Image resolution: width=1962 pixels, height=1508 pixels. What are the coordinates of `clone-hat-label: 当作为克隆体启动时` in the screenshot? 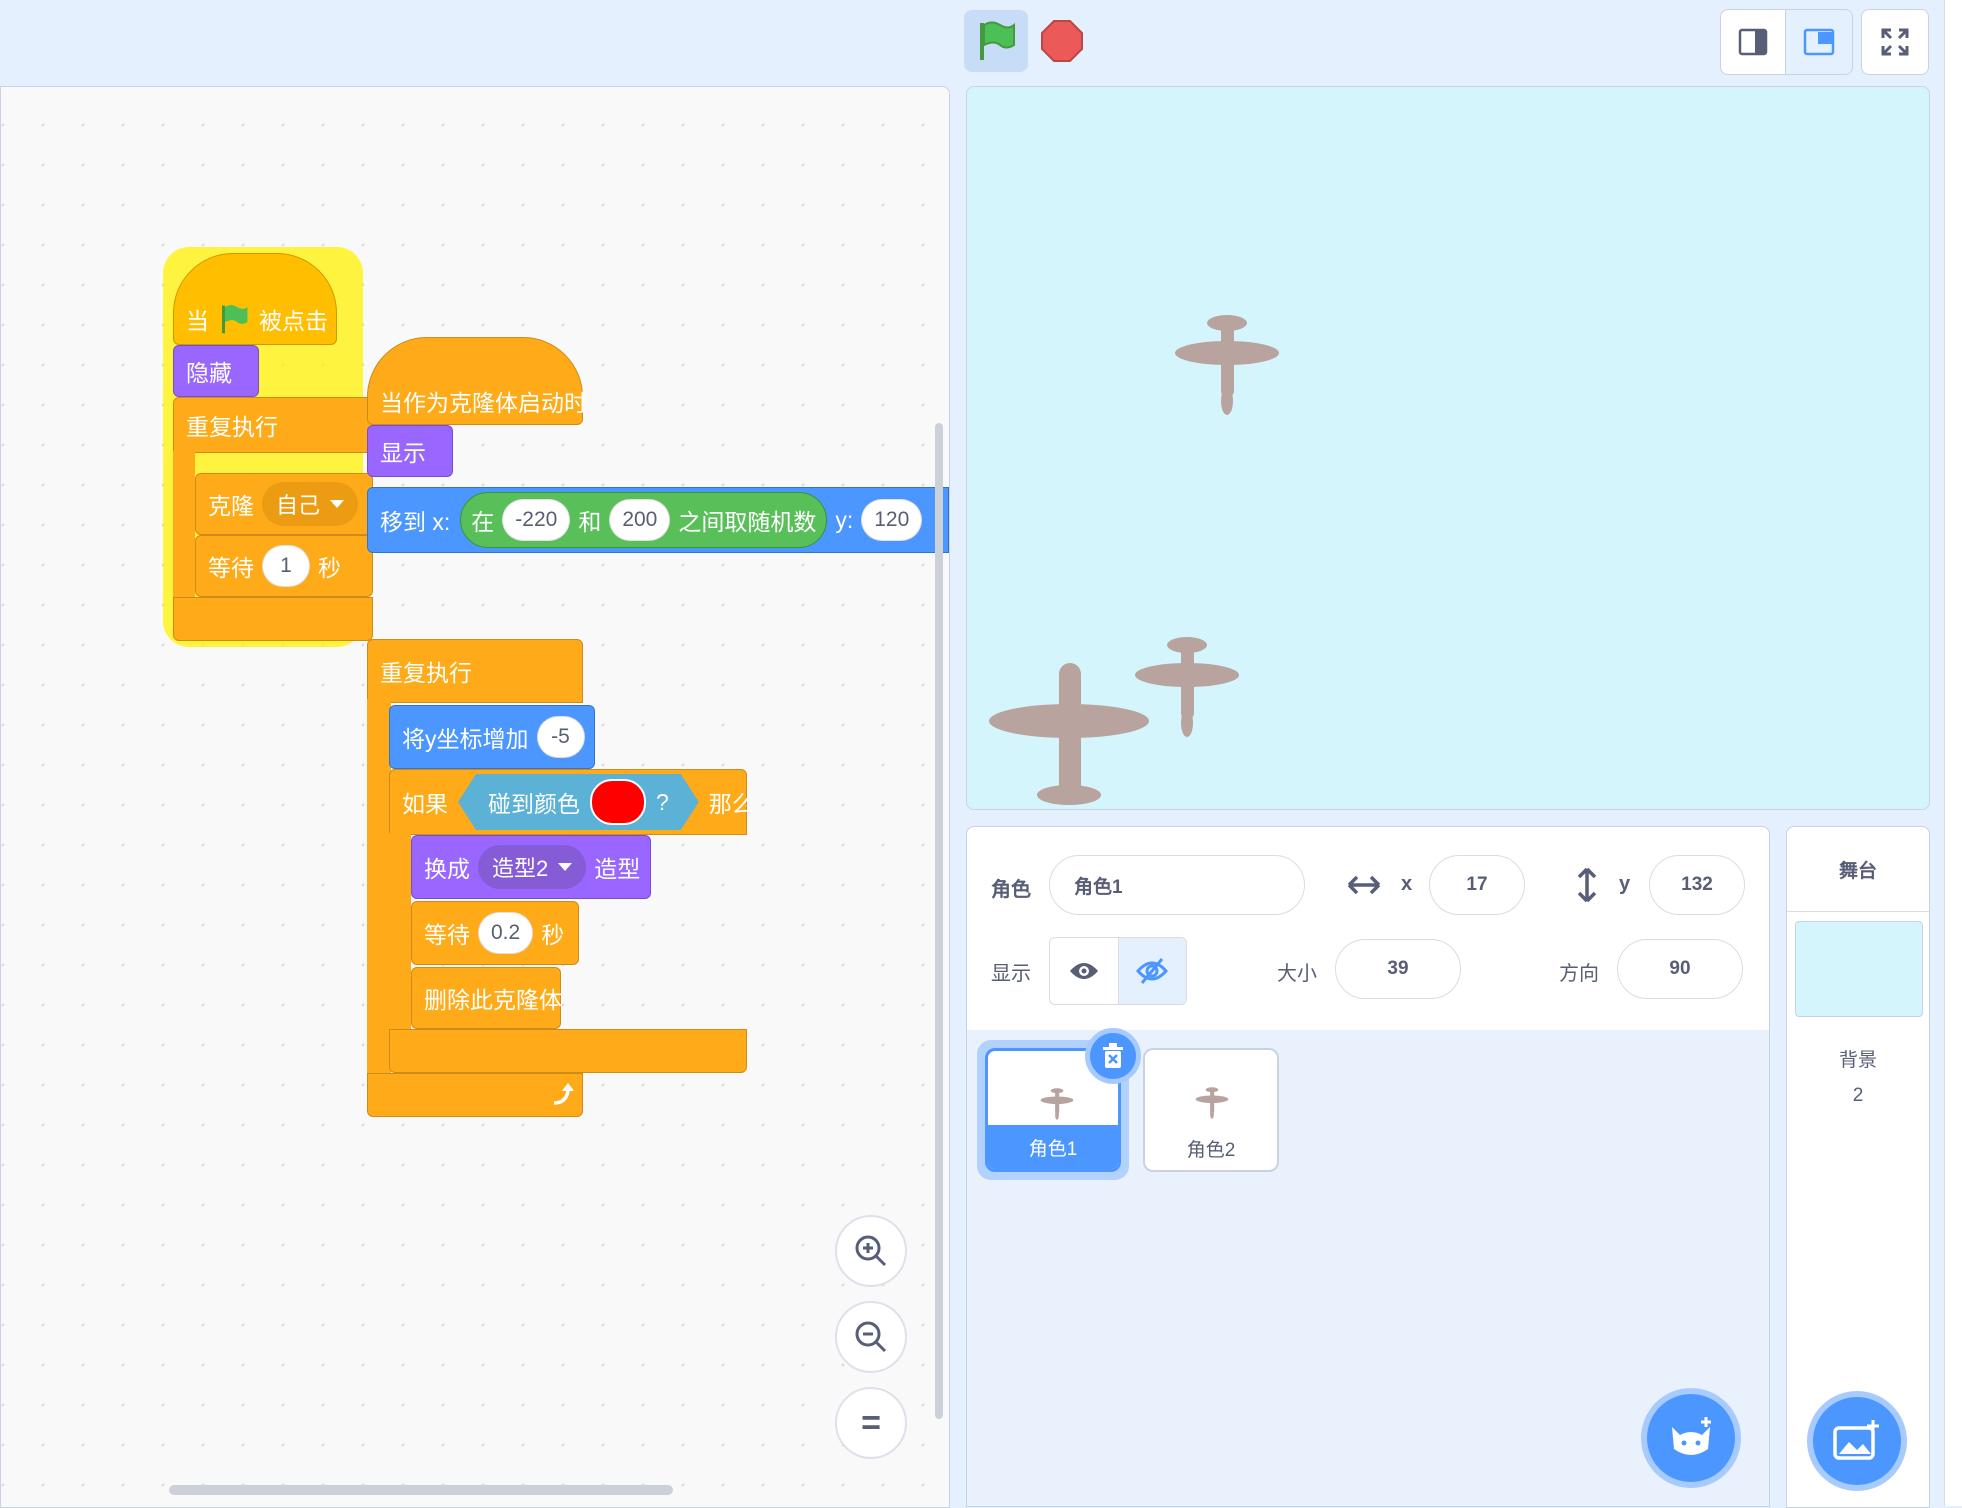 It's located at (483, 403).